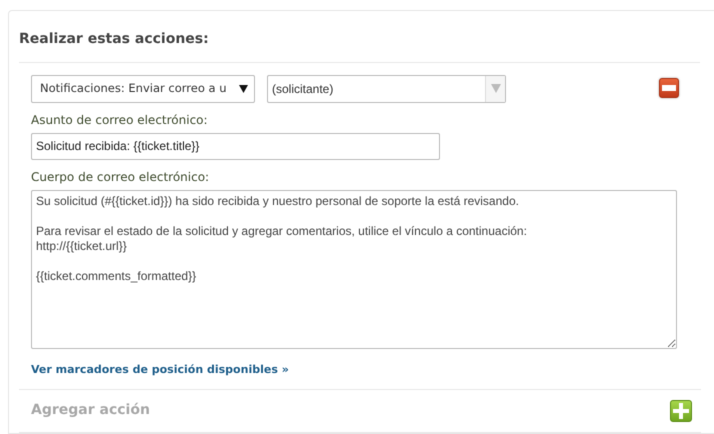  I want to click on minus-icon, so click(669, 87).